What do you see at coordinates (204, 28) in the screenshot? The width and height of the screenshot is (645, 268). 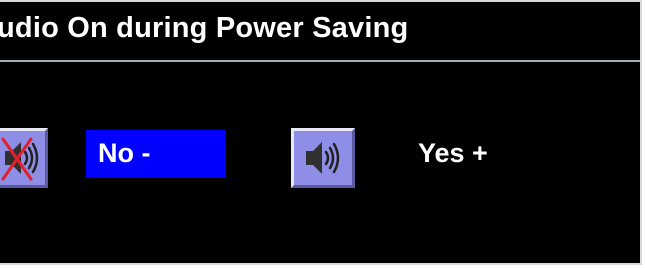 I see `page-title: udio On during Power Saving` at bounding box center [204, 28].